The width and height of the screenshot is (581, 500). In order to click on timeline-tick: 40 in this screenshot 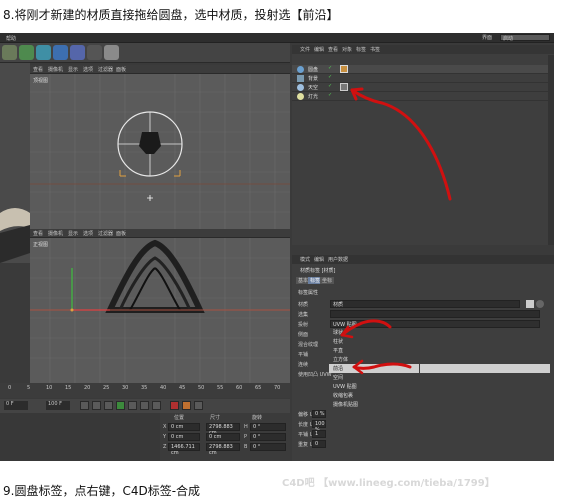, I will do `click(163, 388)`.